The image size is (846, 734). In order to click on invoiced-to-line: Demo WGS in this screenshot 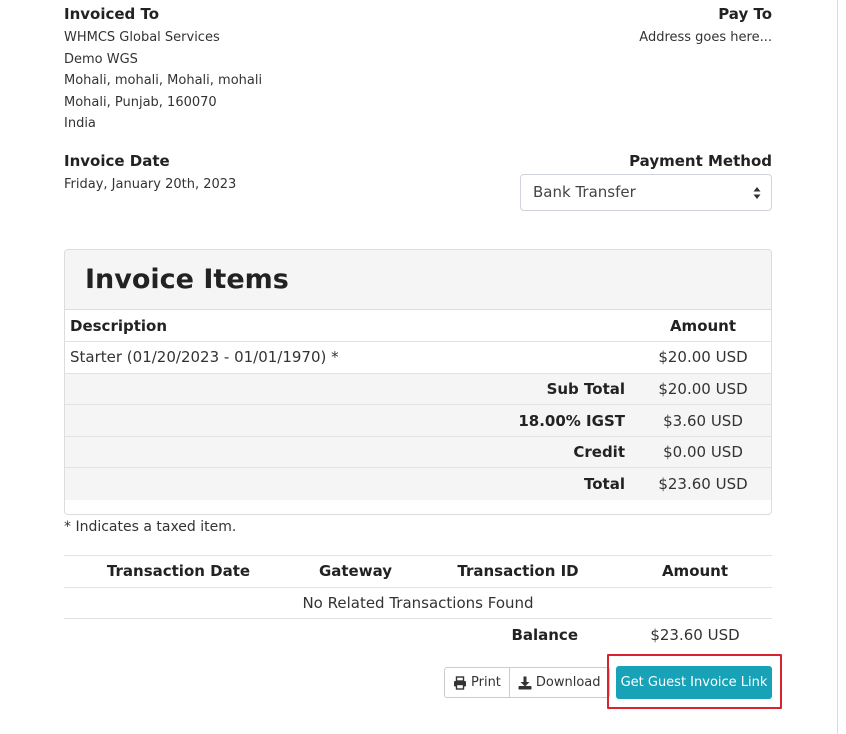, I will do `click(101, 59)`.